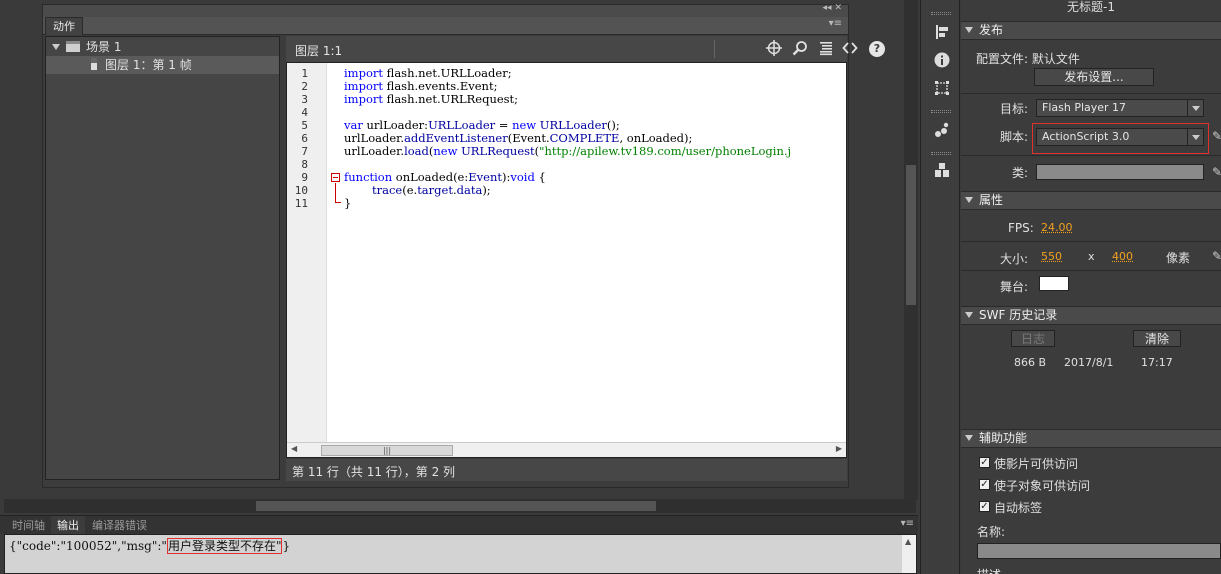 The image size is (1221, 574). What do you see at coordinates (459, 525) in the screenshot?
I see `bottom-tabbar: 时间轴 输出 编译器错误 ▾≡` at bounding box center [459, 525].